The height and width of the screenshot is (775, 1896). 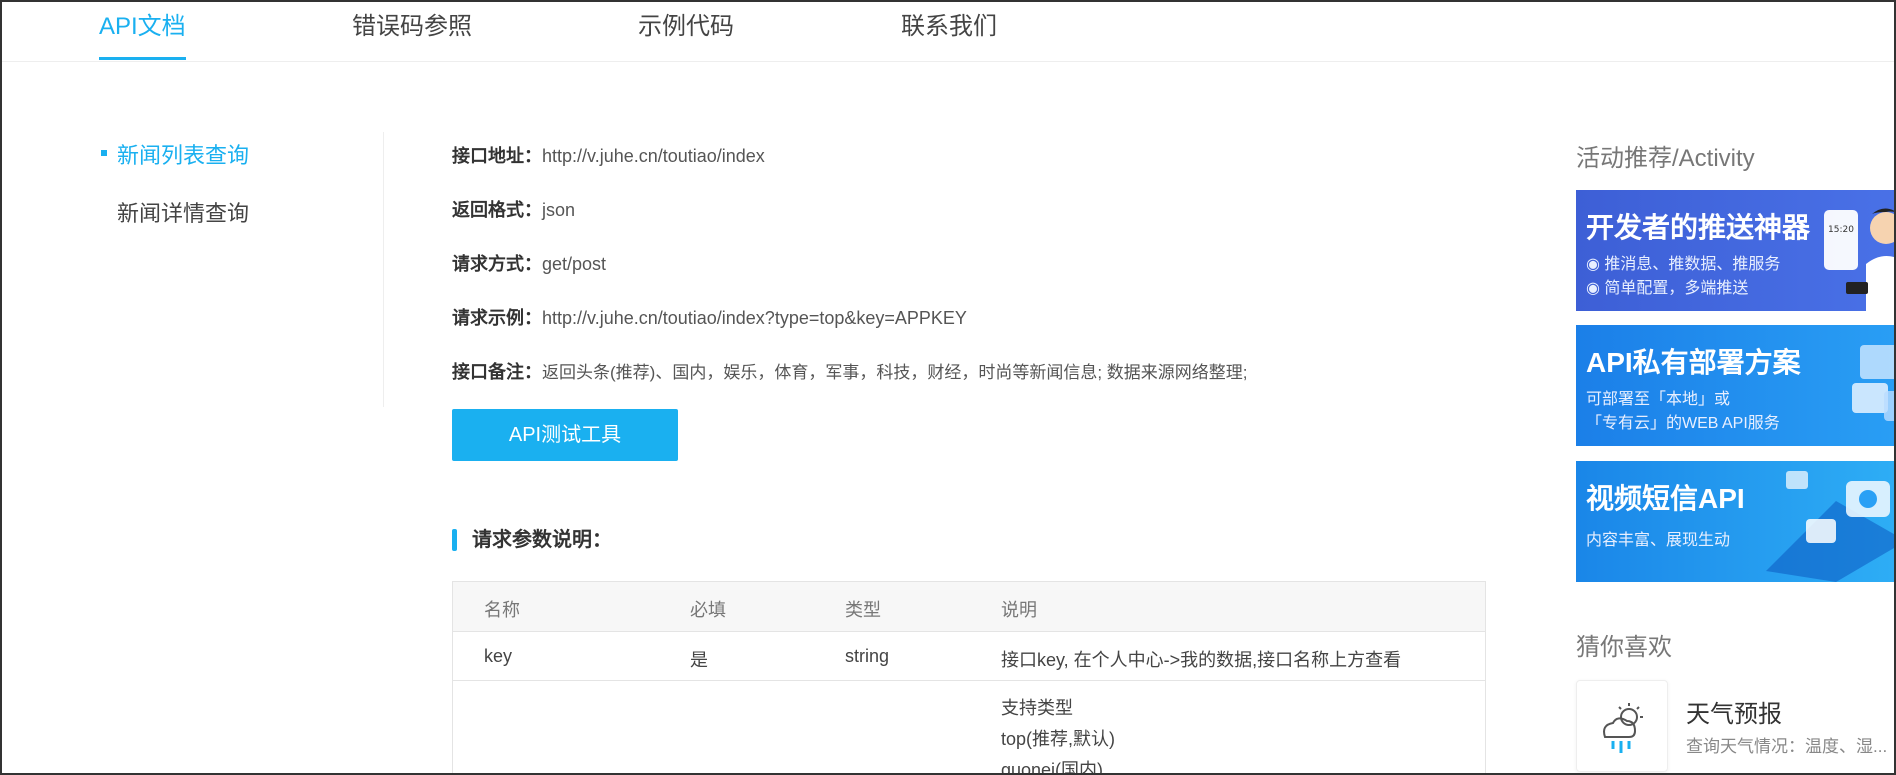 I want to click on banner-private-deploy: API私有部署方案 可部署至「本地」或 「专有云」的WEB API服务, so click(x=1735, y=385).